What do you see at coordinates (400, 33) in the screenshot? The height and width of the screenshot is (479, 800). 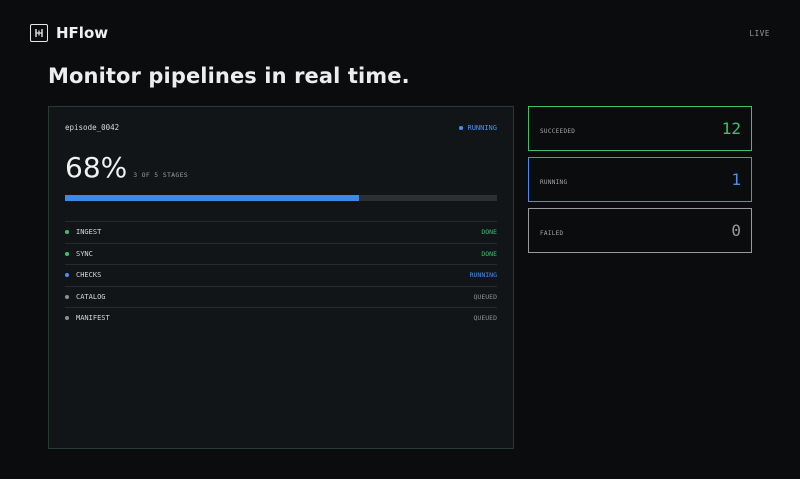 I see `header: HFlow LIVE` at bounding box center [400, 33].